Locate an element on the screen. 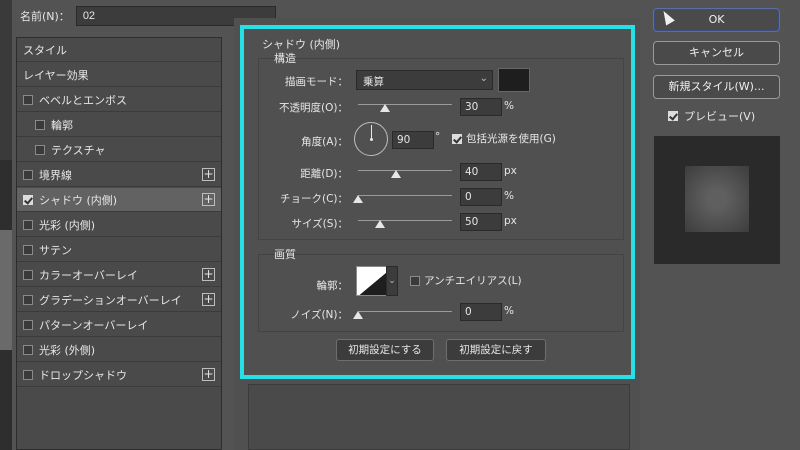 This screenshot has height=450, width=800. stroke-add-icon: + is located at coordinates (208, 174).